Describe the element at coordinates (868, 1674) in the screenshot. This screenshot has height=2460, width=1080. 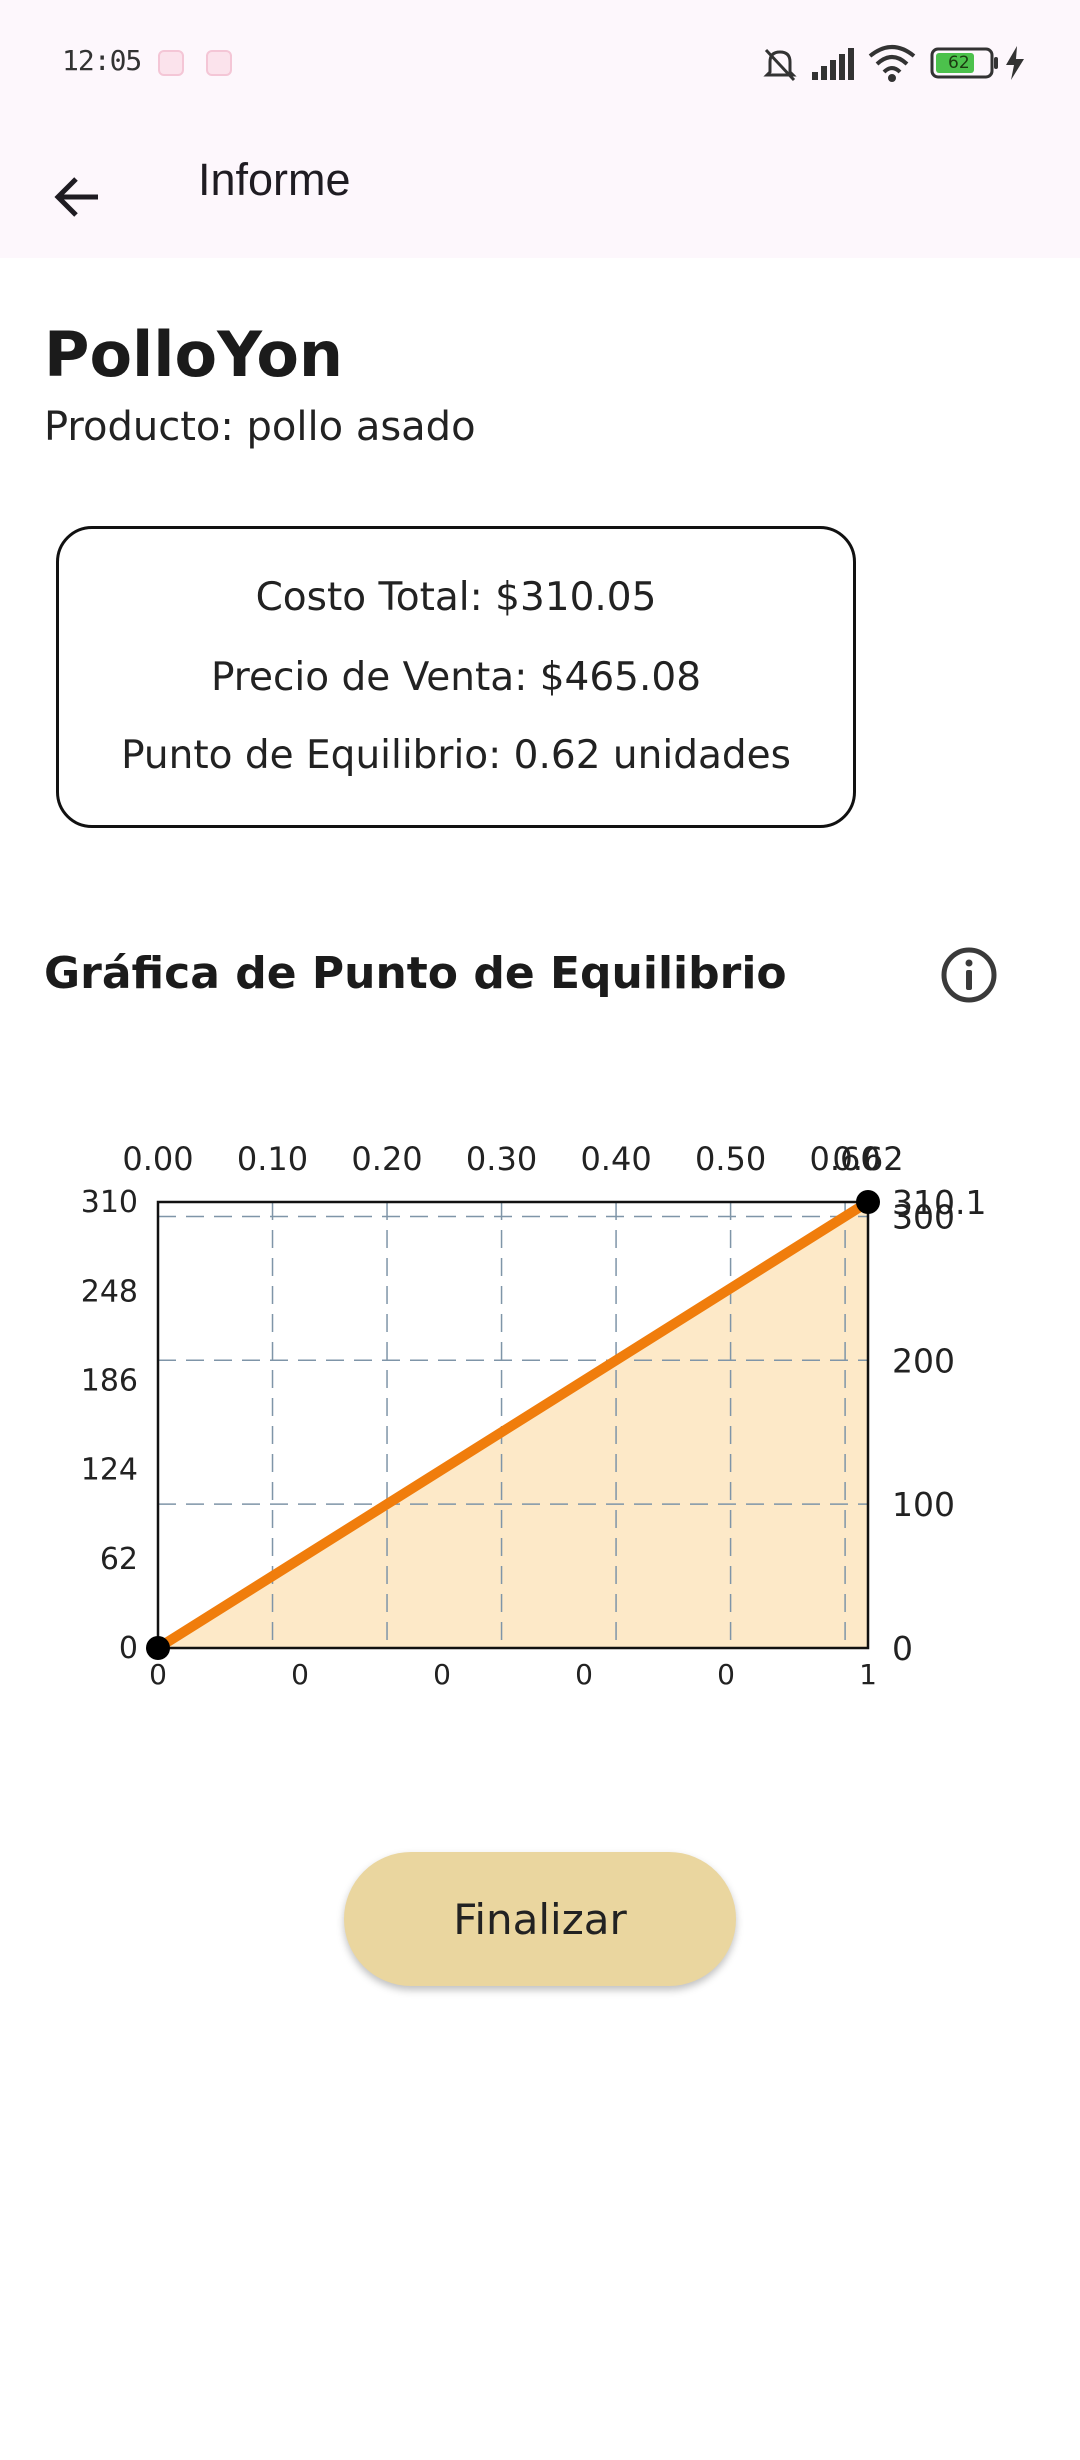
I see `bottom-x-tick-label: 1` at that location.